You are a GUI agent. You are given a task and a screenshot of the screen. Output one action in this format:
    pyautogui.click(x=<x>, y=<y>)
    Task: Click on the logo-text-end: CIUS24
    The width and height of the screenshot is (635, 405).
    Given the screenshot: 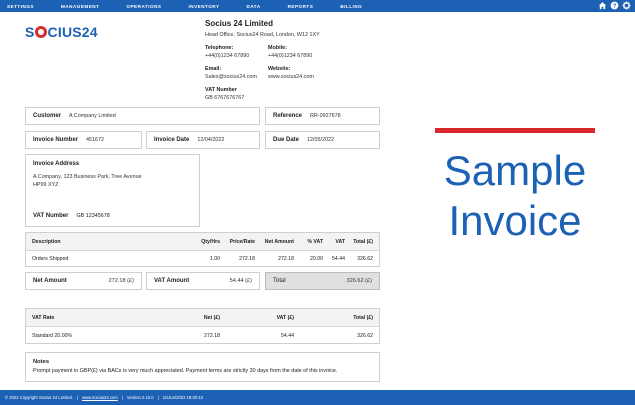 What is the action you would take?
    pyautogui.click(x=72, y=32)
    